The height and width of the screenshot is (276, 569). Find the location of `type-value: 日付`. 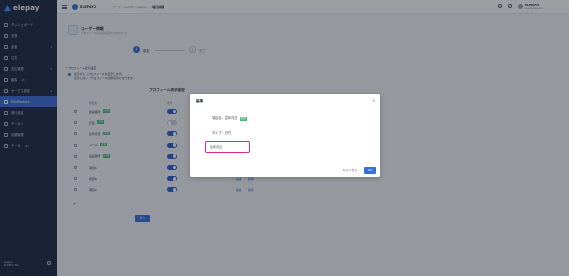

type-value: 日付 is located at coordinates (228, 133).